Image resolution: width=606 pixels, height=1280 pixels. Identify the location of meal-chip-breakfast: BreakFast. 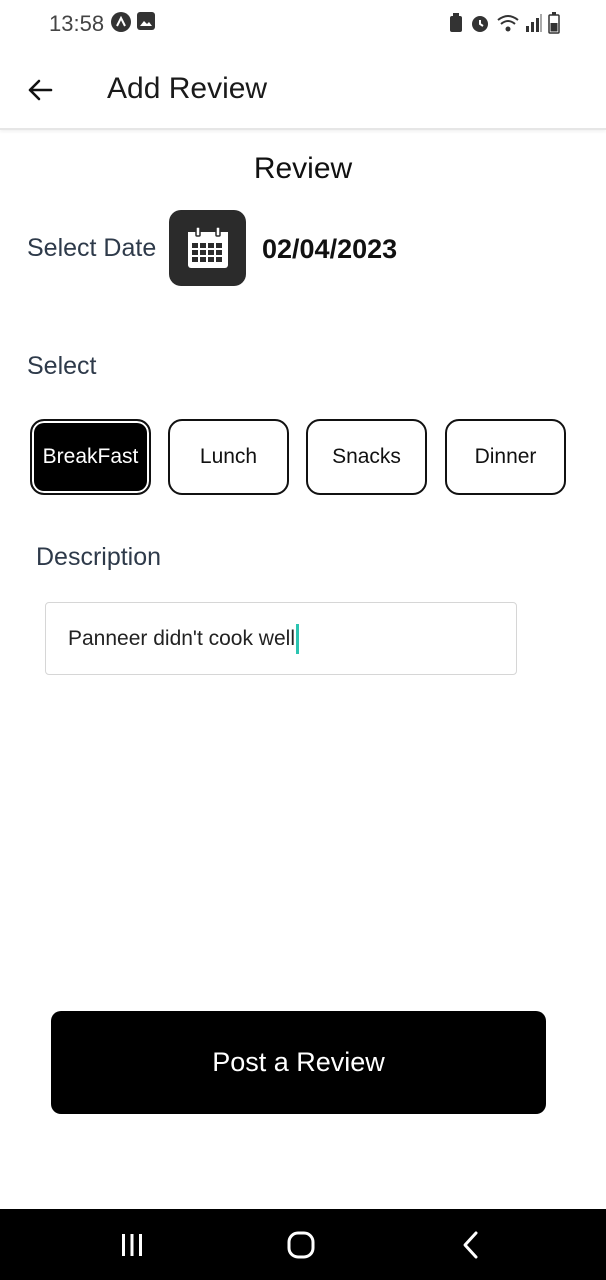
(90, 457).